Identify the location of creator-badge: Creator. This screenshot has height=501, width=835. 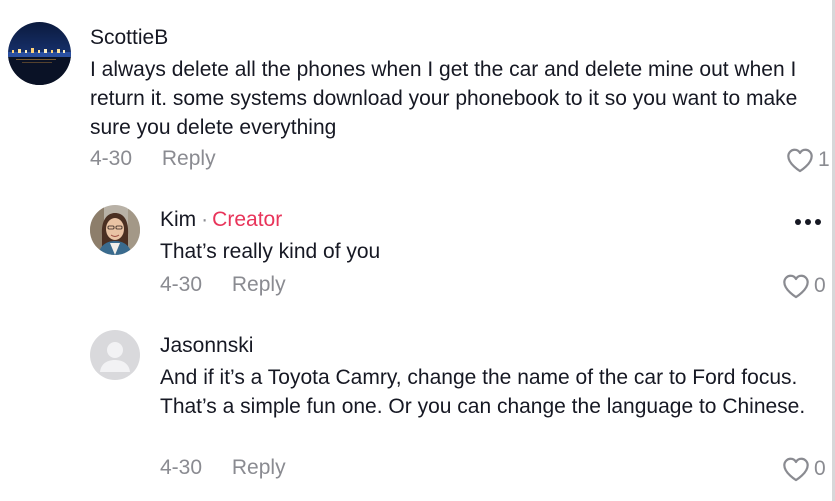
(247, 219).